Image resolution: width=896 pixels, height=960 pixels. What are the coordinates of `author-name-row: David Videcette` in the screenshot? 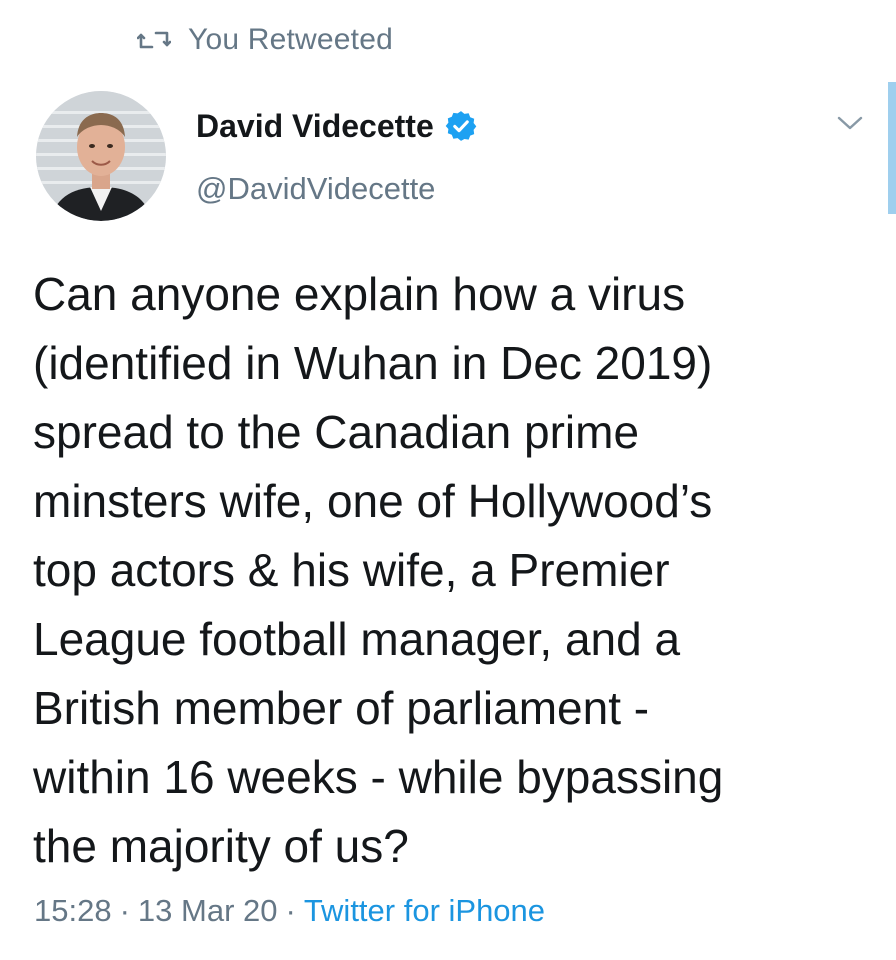 It's located at (337, 126).